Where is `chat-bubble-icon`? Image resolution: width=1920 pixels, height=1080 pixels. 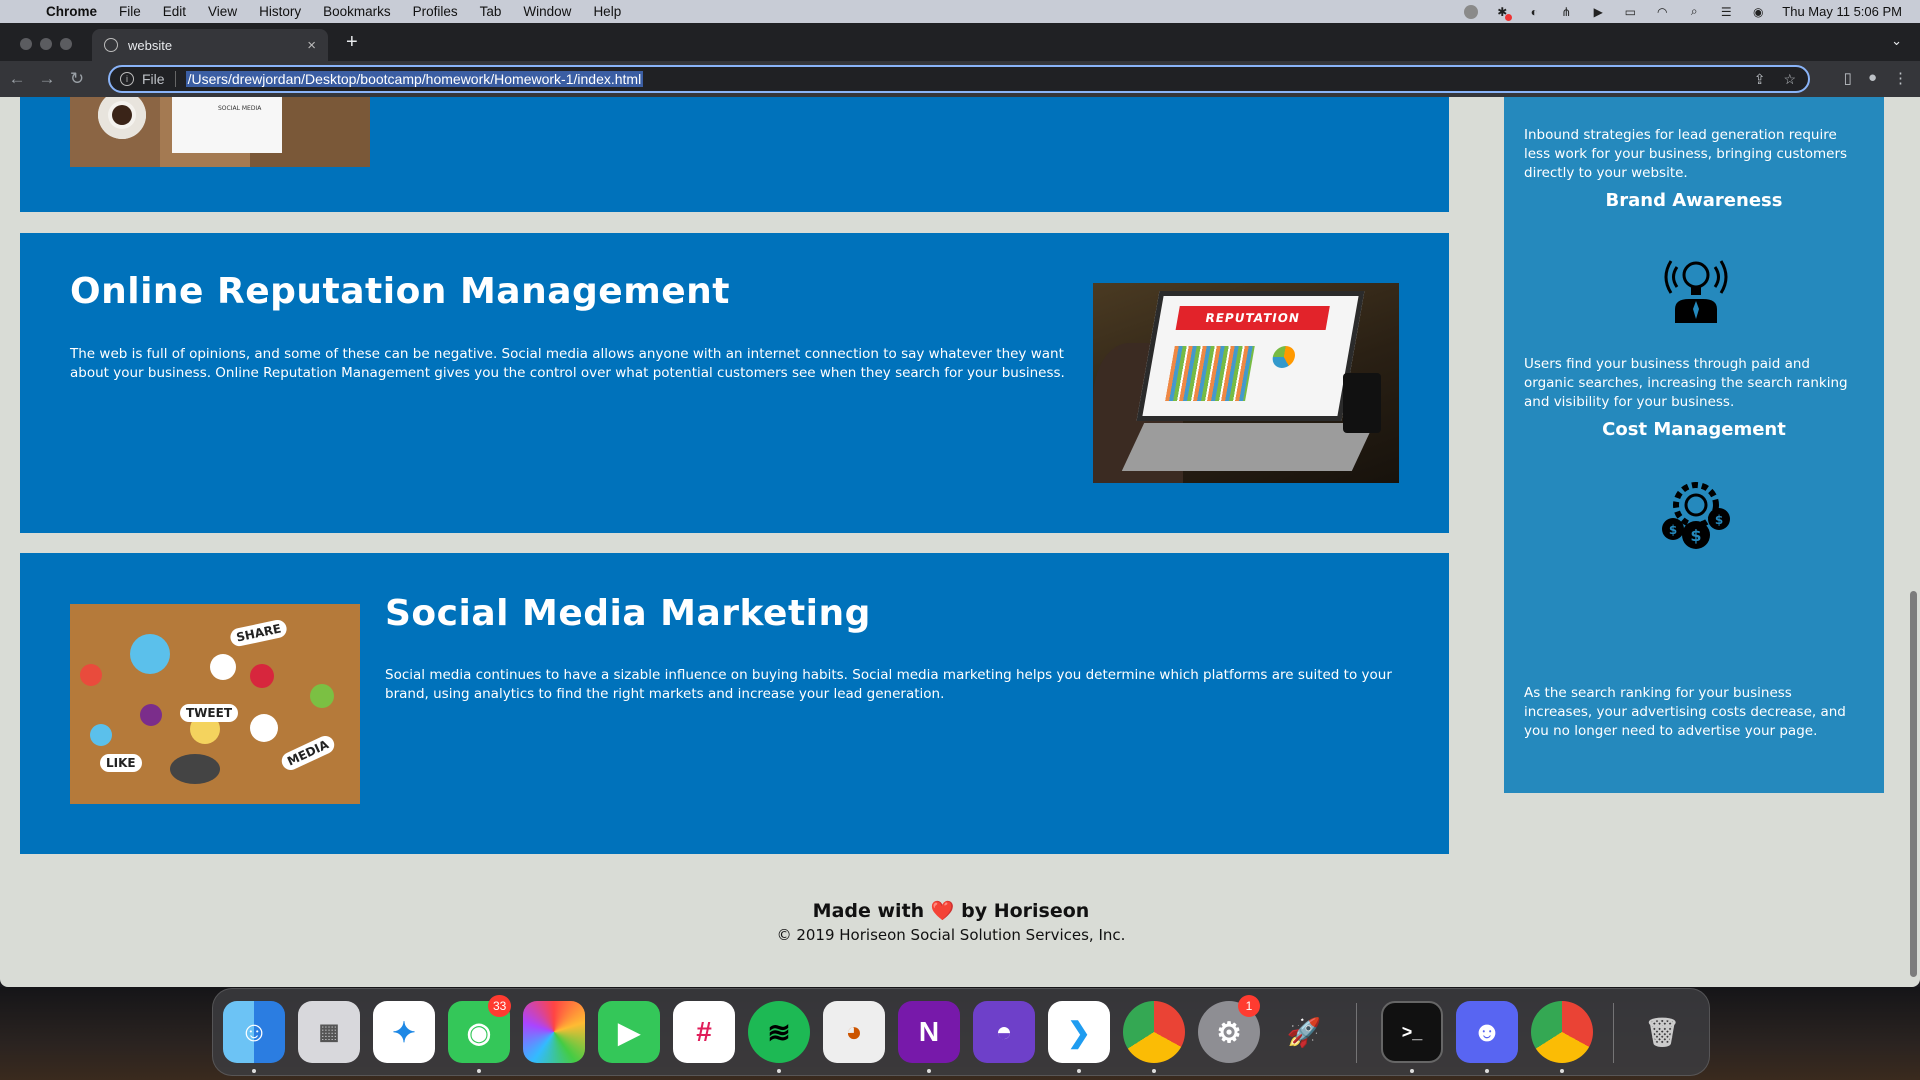 chat-bubble-icon is located at coordinates (91, 675).